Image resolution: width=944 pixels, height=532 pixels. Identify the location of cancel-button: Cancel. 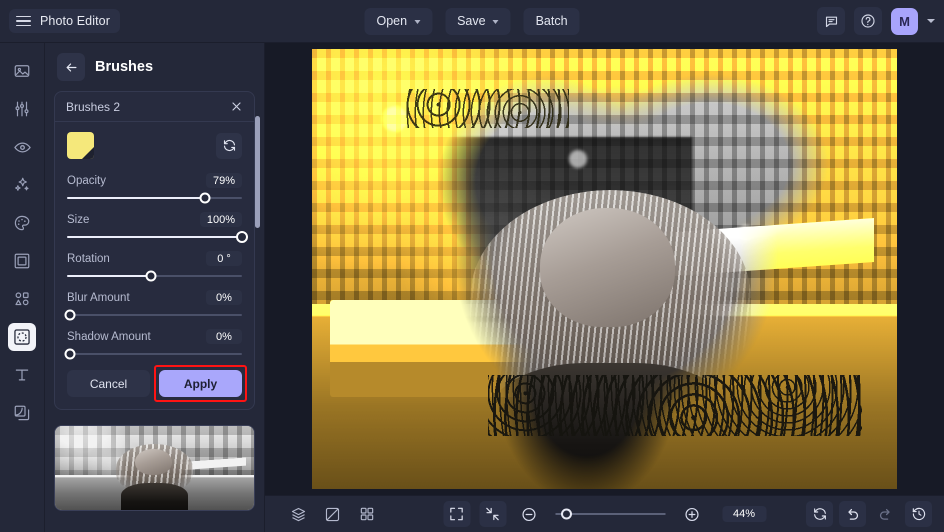
(108, 383).